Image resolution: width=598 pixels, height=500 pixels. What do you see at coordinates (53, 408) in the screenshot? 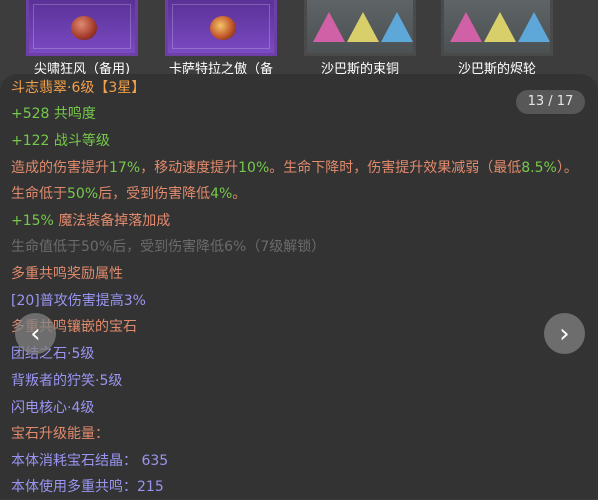
I see `gem-list-item: 闪电核心·4级` at bounding box center [53, 408].